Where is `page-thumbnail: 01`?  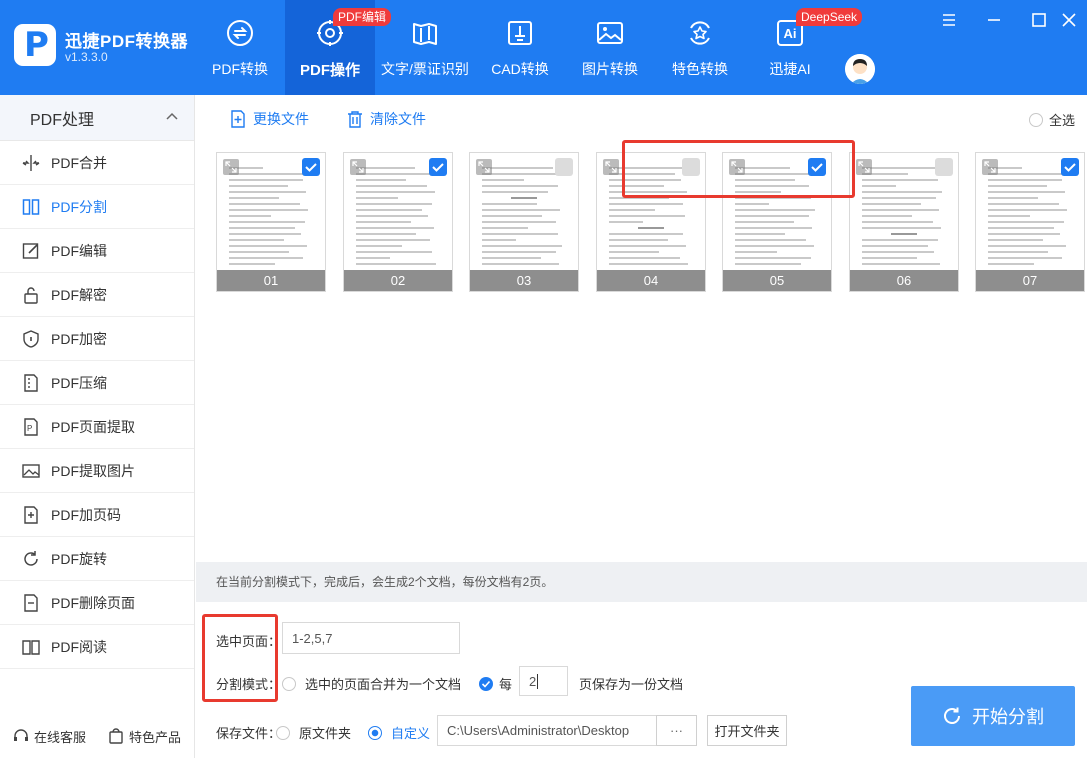 page-thumbnail: 01 is located at coordinates (271, 222).